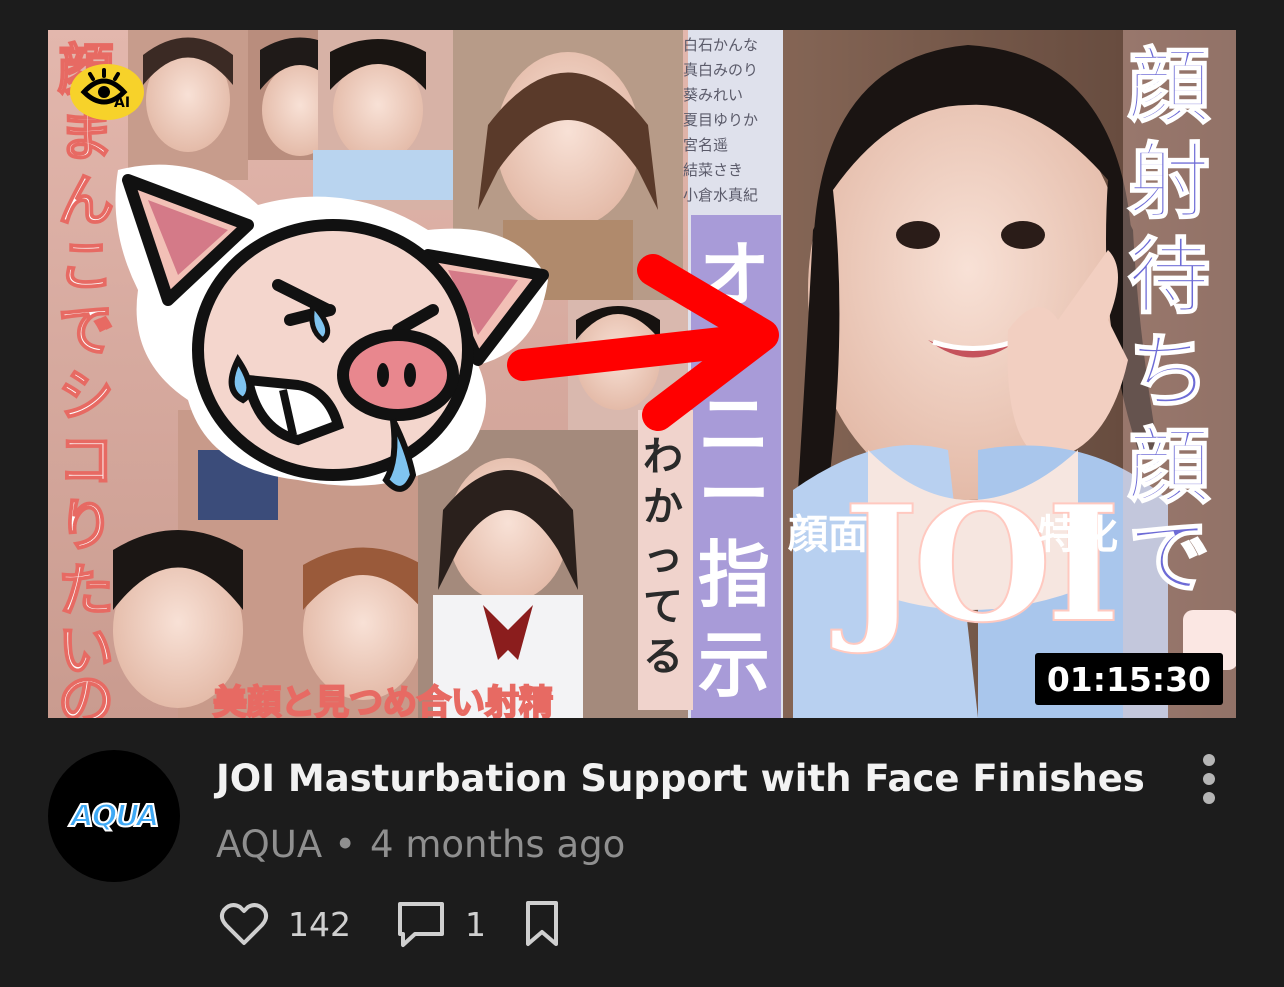 The height and width of the screenshot is (987, 1284). I want to click on save-button, so click(542, 924).